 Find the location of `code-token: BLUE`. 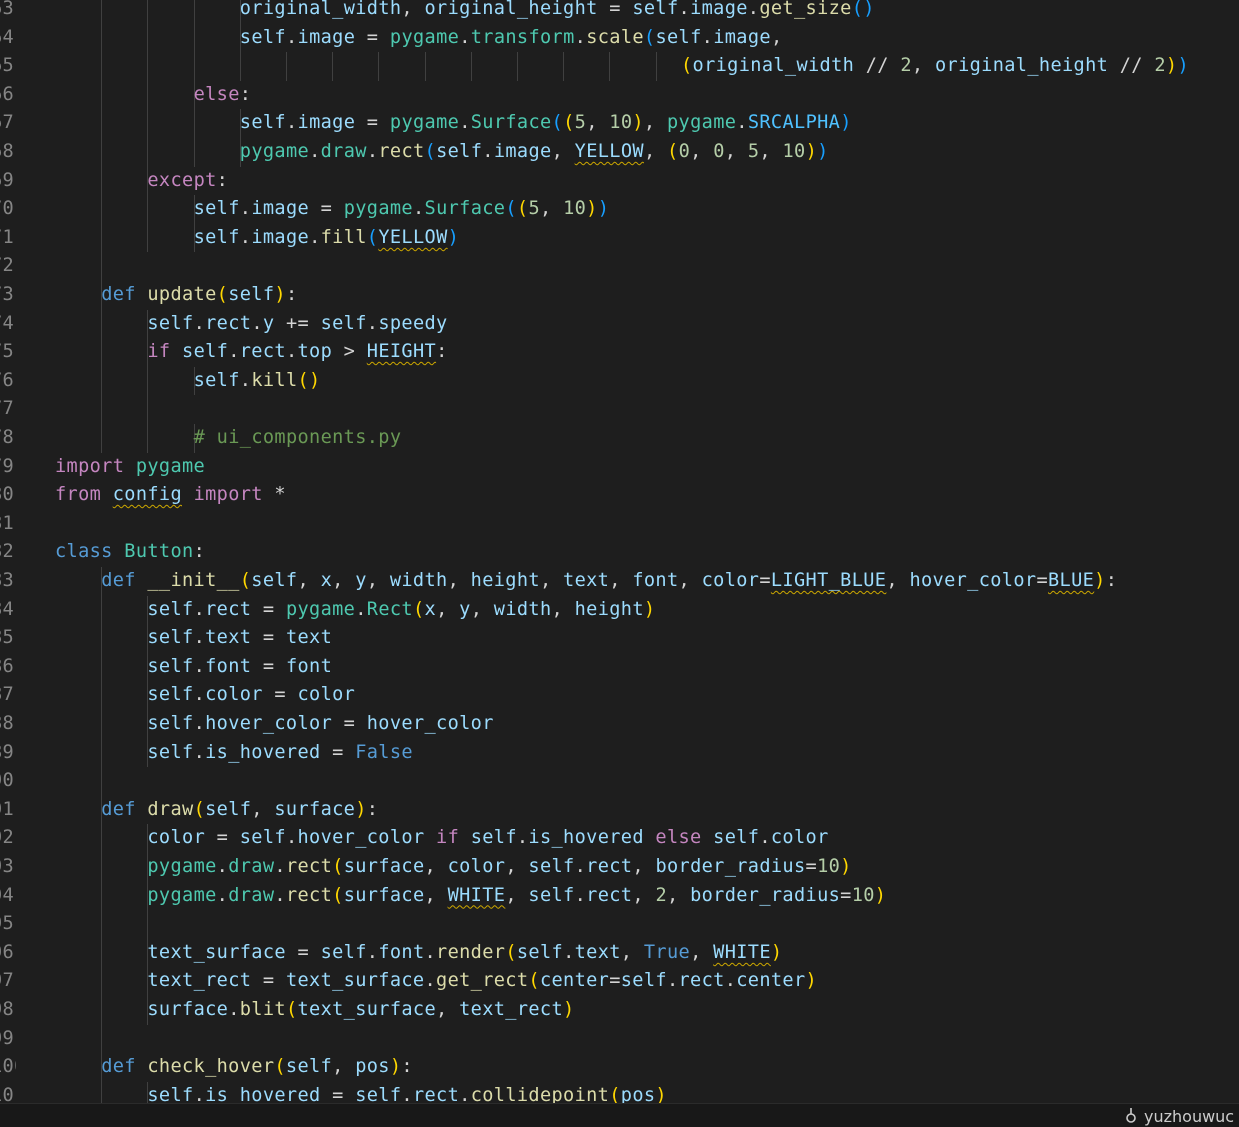

code-token: BLUE is located at coordinates (1071, 580).